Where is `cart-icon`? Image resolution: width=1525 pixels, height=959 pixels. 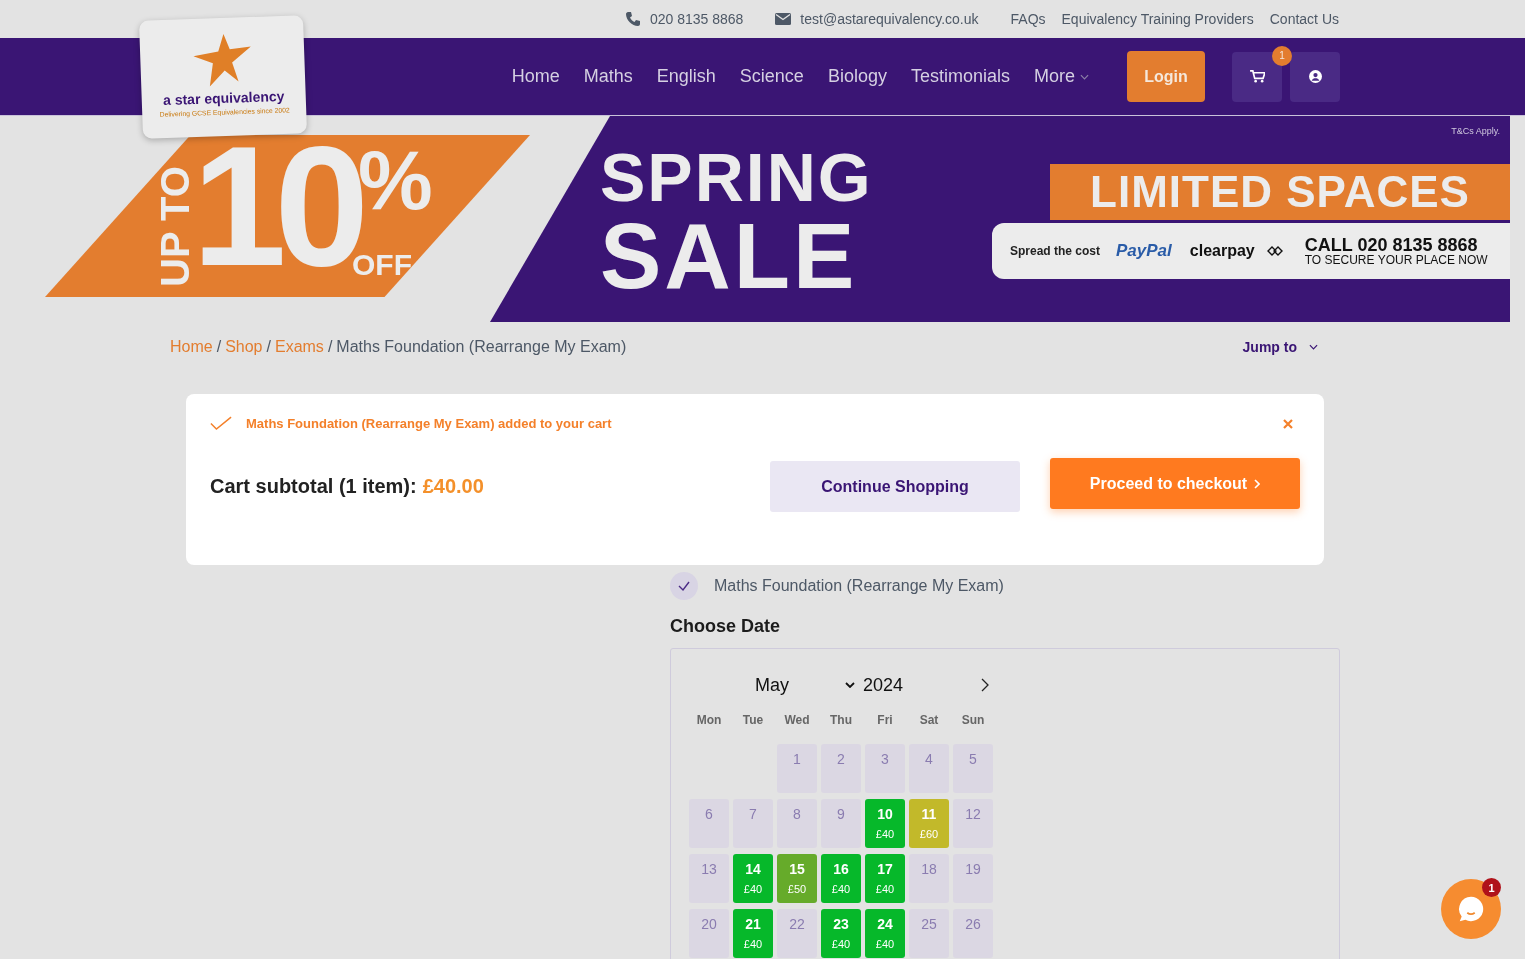
cart-icon is located at coordinates (1257, 76).